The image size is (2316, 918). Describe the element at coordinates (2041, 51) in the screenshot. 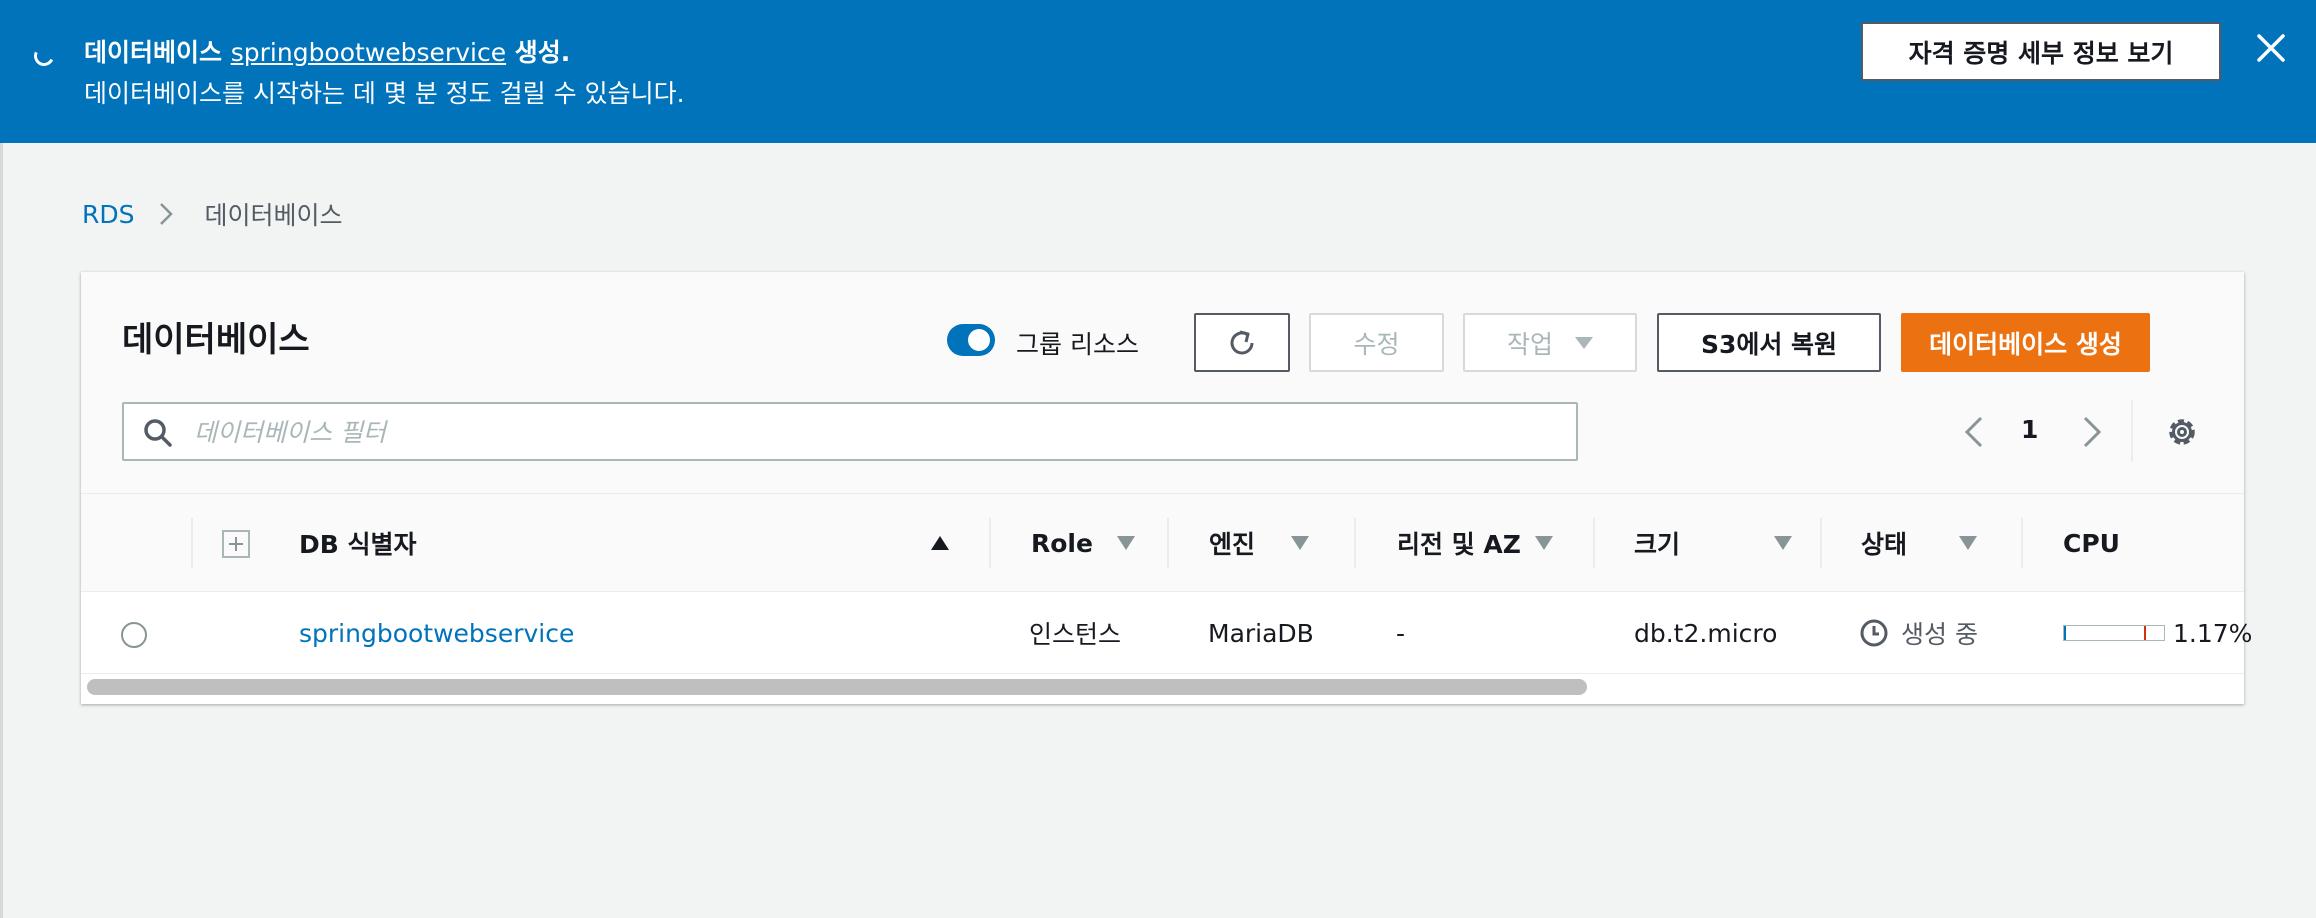

I see `view-credentials-button: 자격 증명 세부 정보 보기` at that location.